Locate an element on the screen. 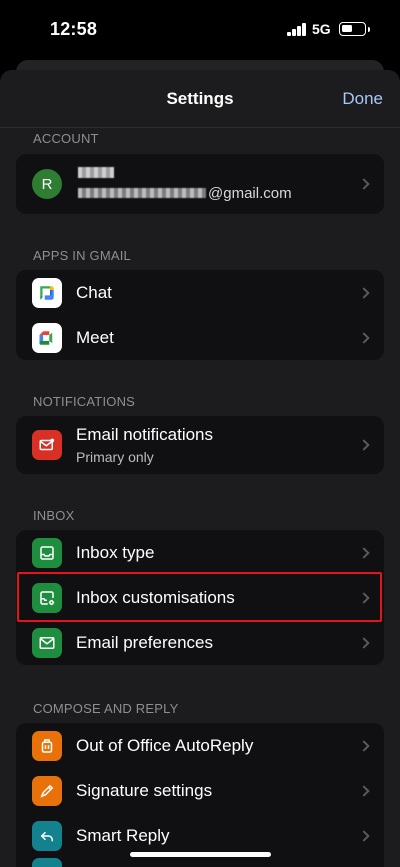  google-meet-icon is located at coordinates (47, 337).